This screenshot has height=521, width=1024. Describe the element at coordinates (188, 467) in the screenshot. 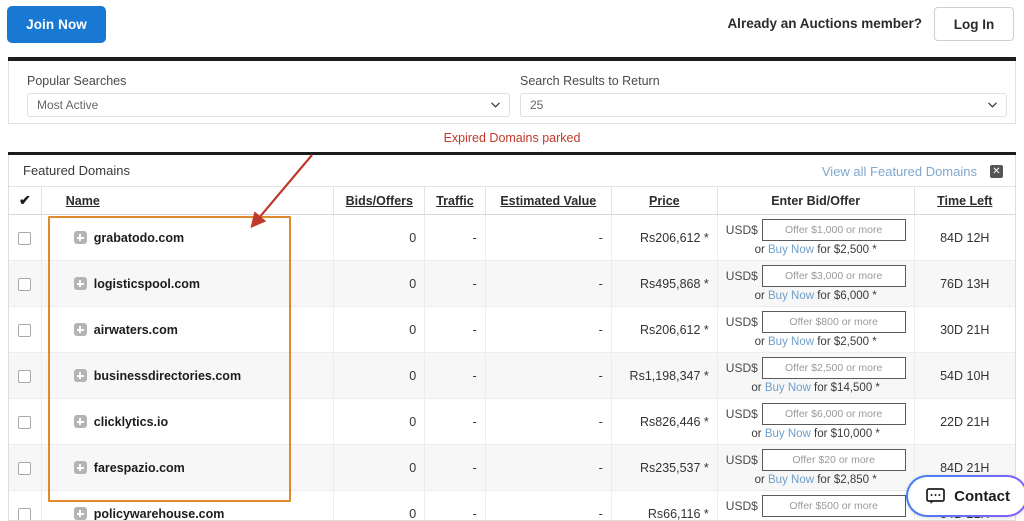

I see `domain-name-cell: farespazio.com` at that location.